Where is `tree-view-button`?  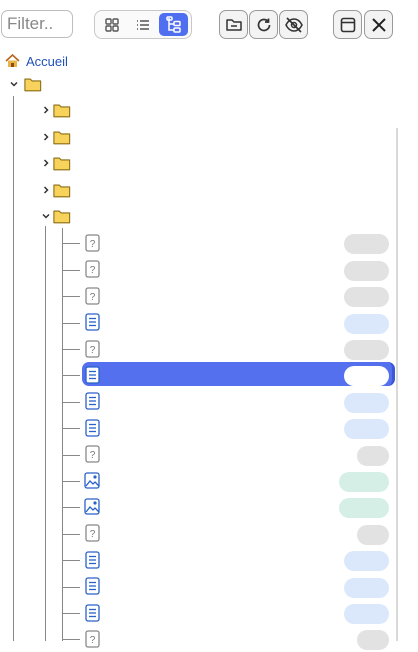 tree-view-button is located at coordinates (173, 24).